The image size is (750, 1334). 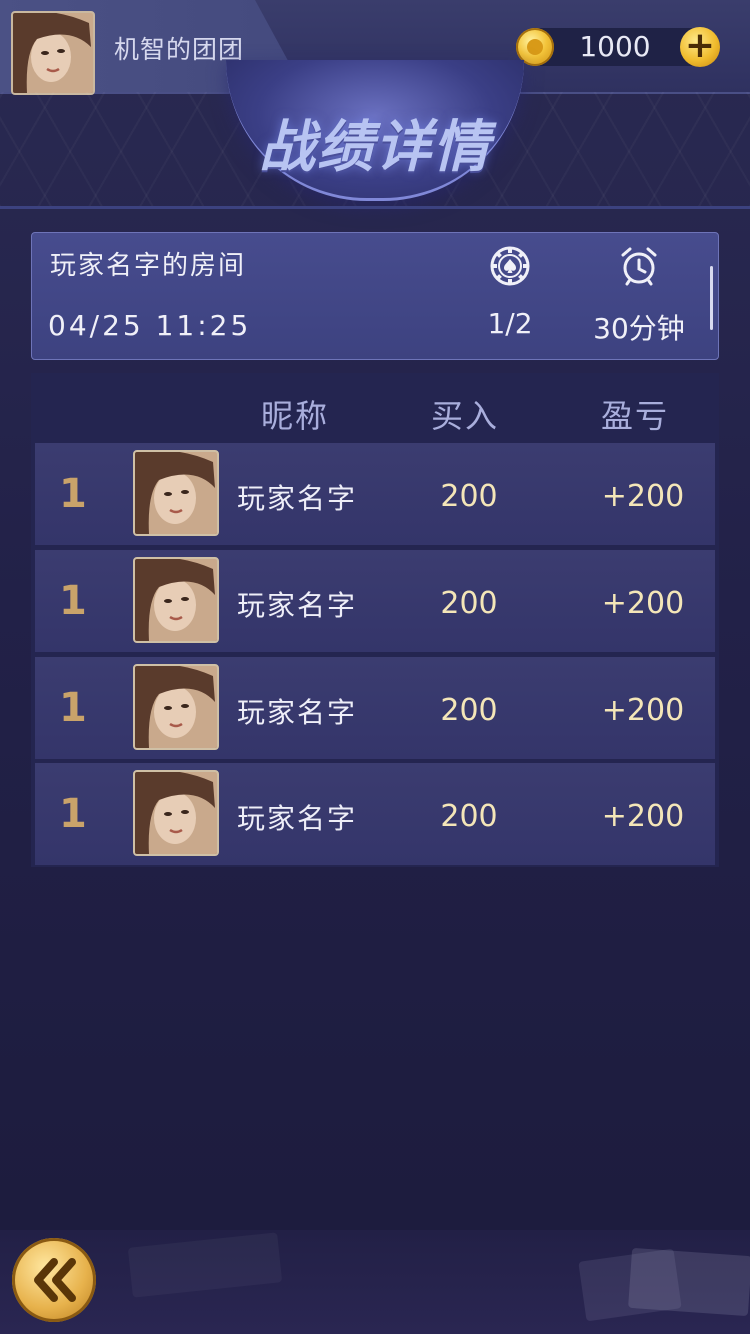 What do you see at coordinates (711, 298) in the screenshot?
I see `card-scrollbar` at bounding box center [711, 298].